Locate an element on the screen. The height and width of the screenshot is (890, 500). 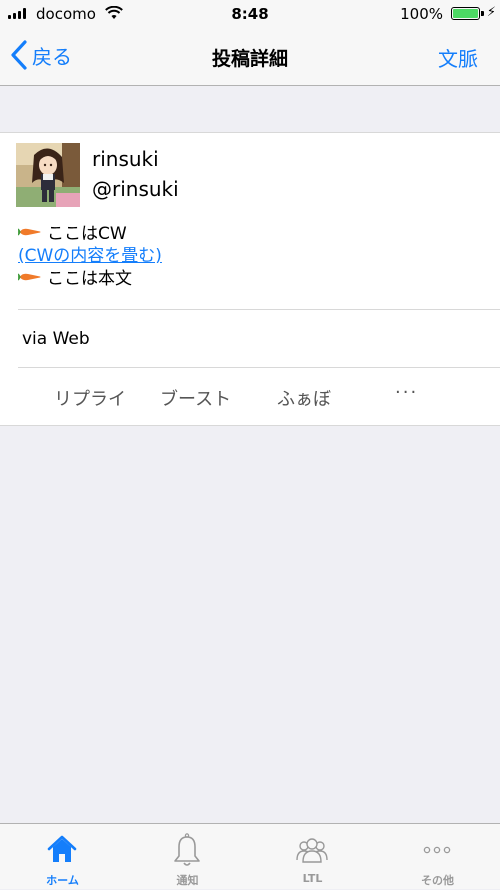
tab-label: LTL is located at coordinates (312, 878).